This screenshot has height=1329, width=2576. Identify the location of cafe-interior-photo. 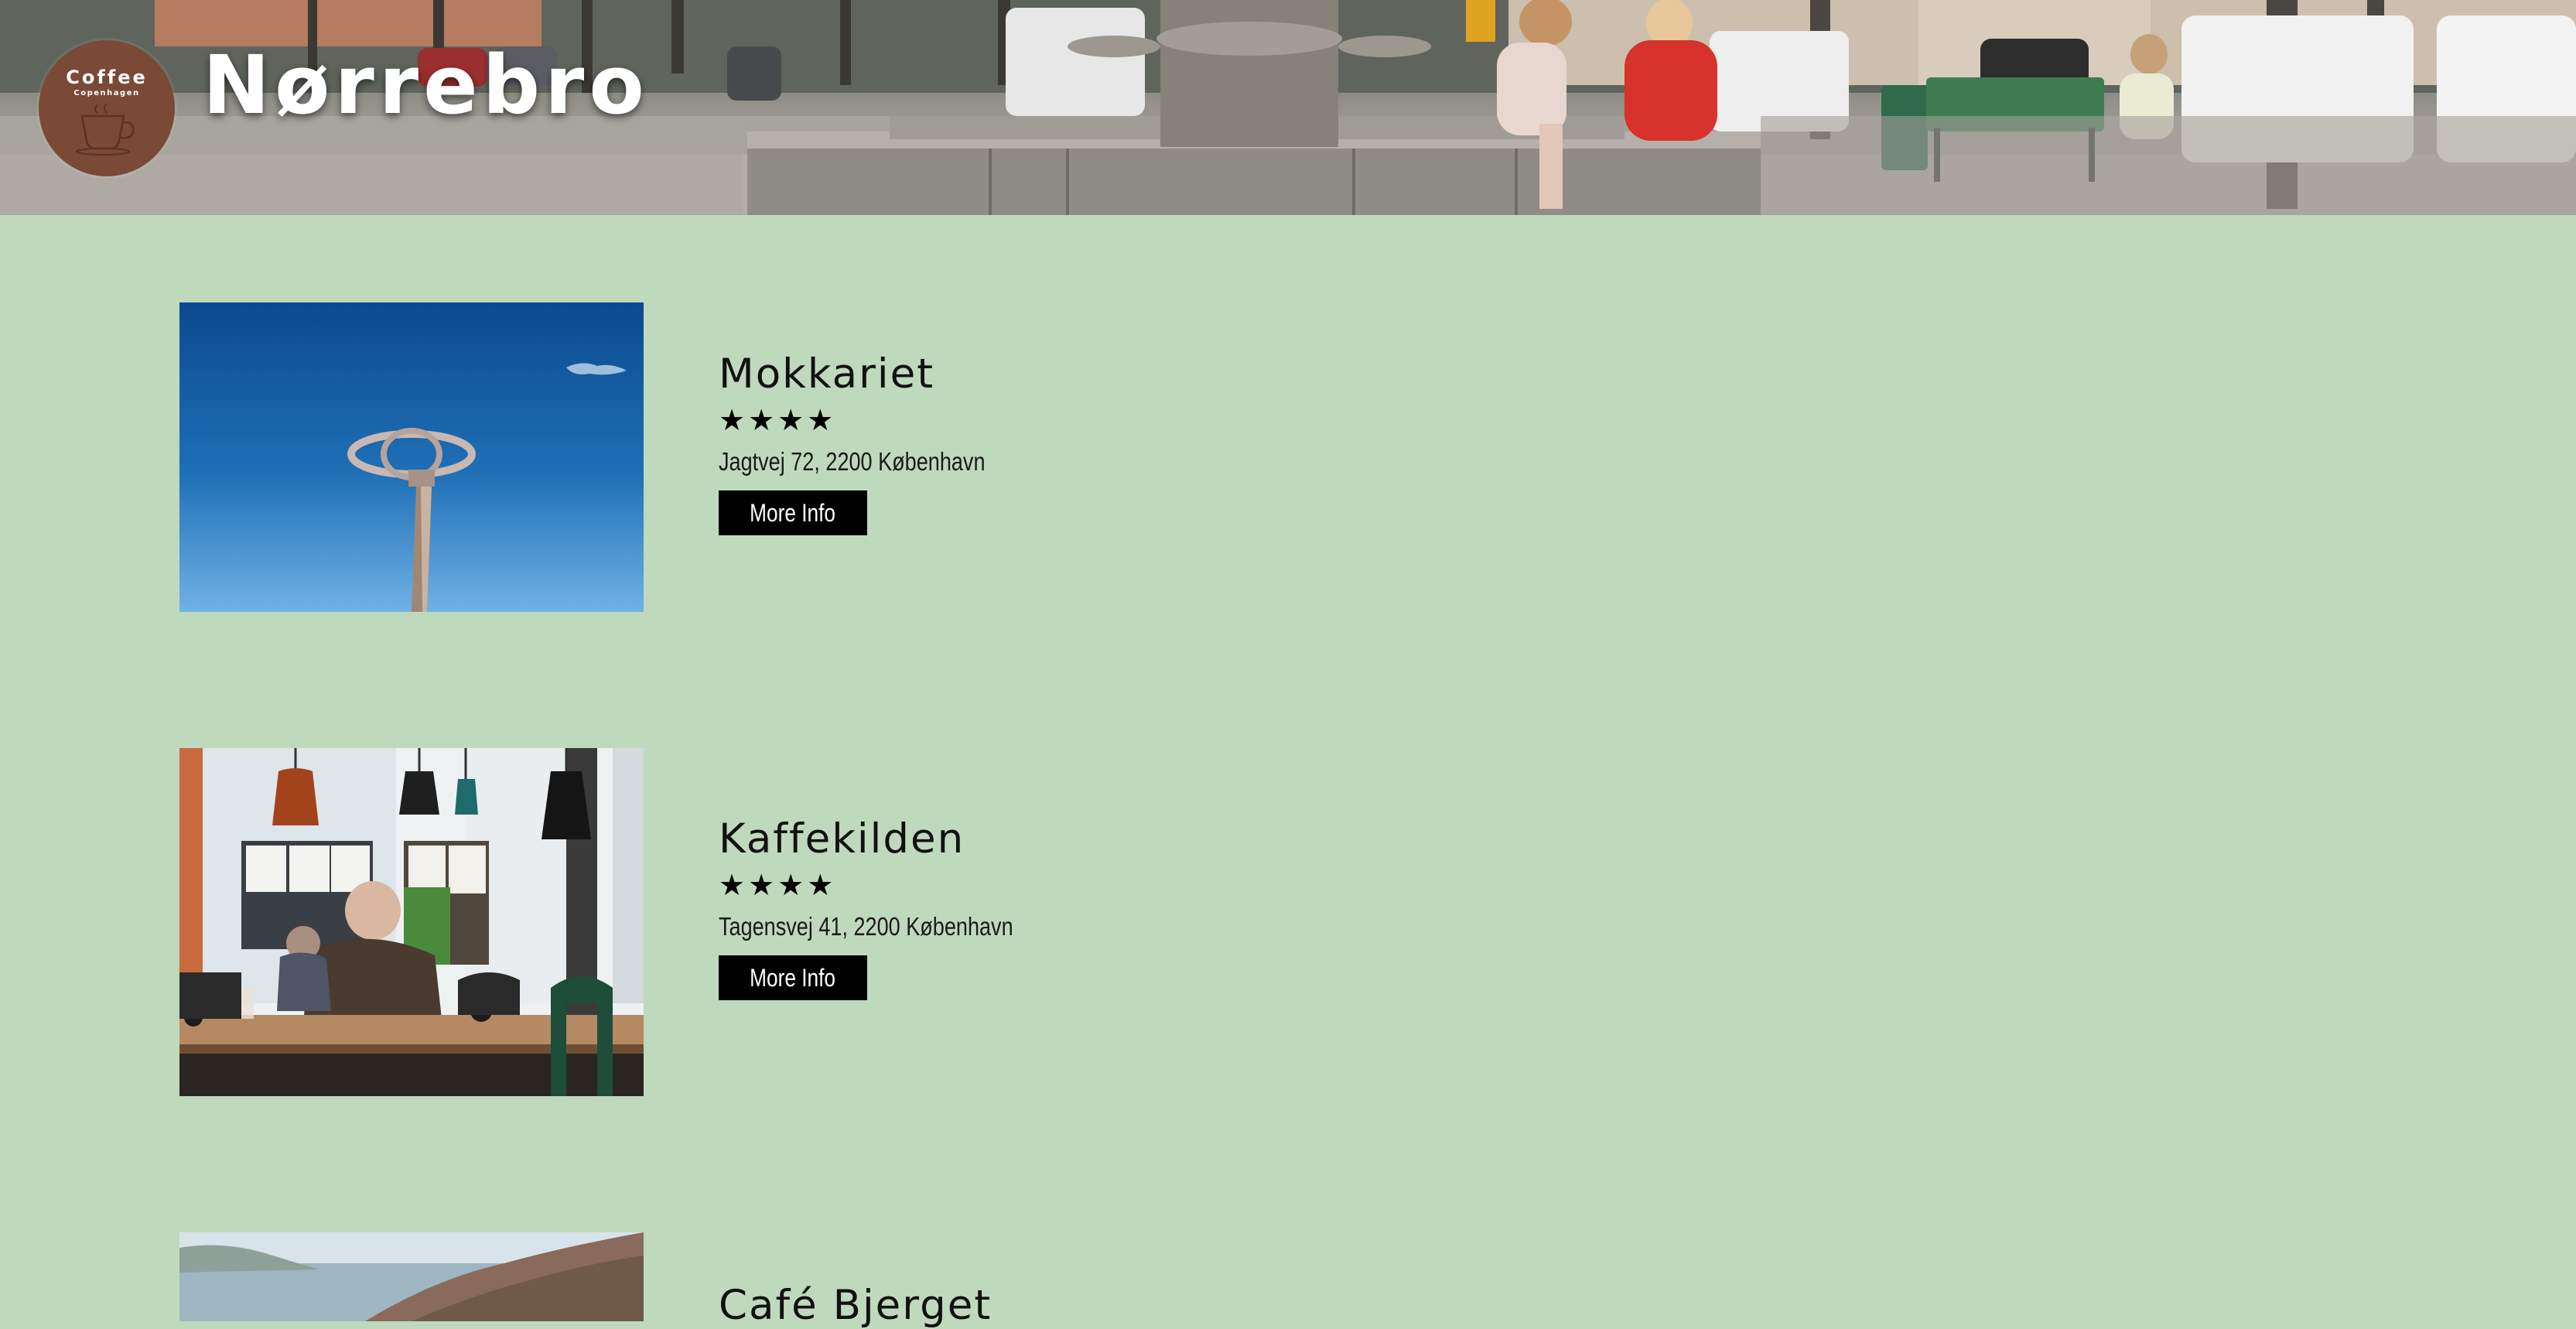
(411, 922).